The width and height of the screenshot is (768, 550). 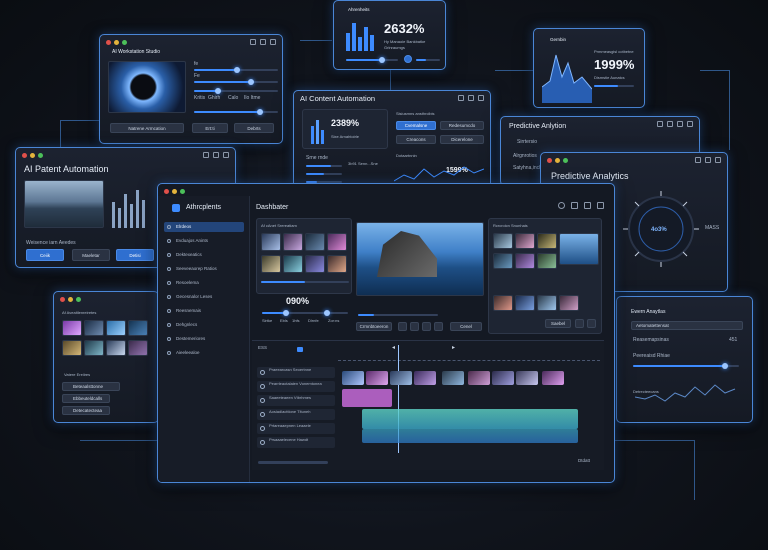 I want to click on track-row: Aosiadlacttione Tltuneh, so click(x=296, y=414).